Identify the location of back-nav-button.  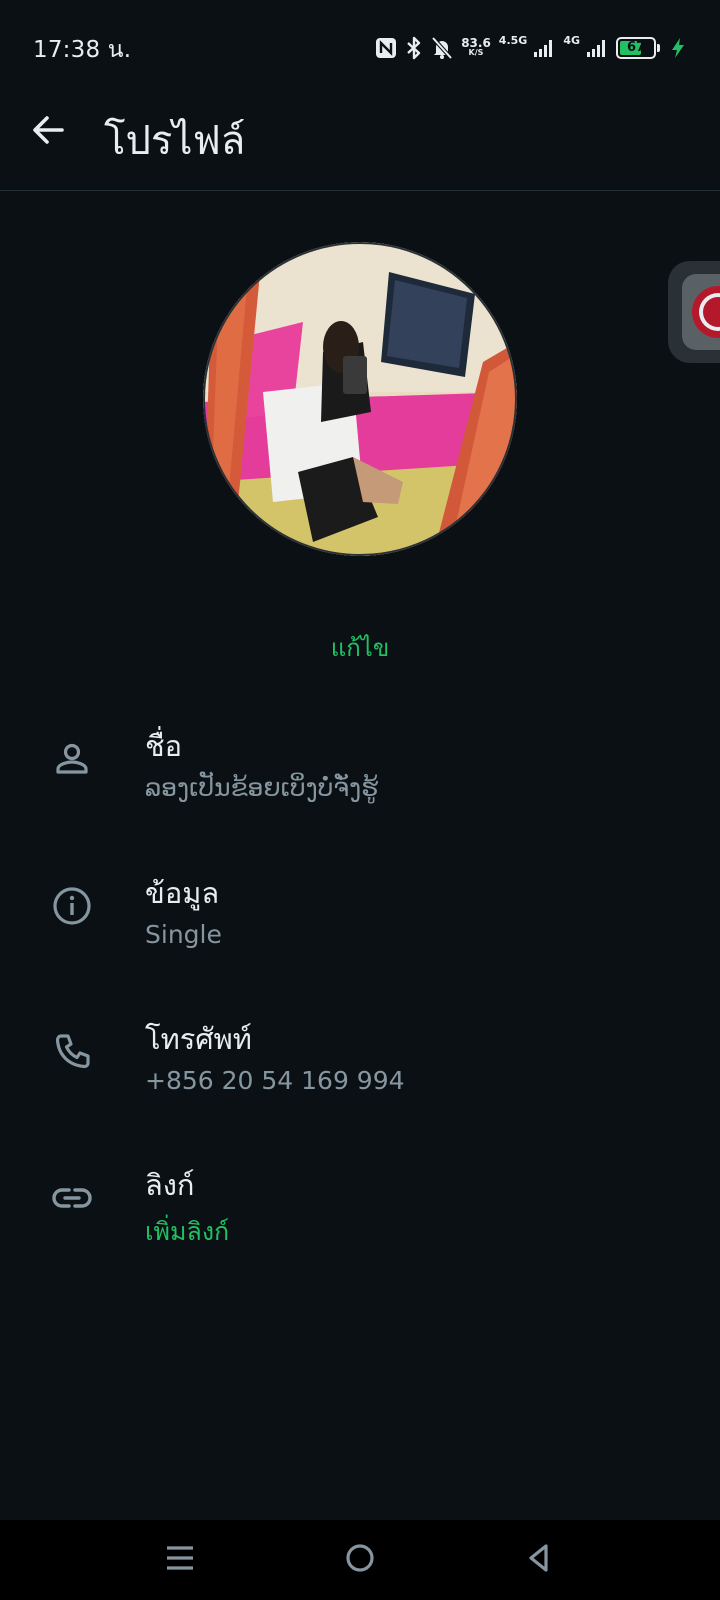
(540, 1560).